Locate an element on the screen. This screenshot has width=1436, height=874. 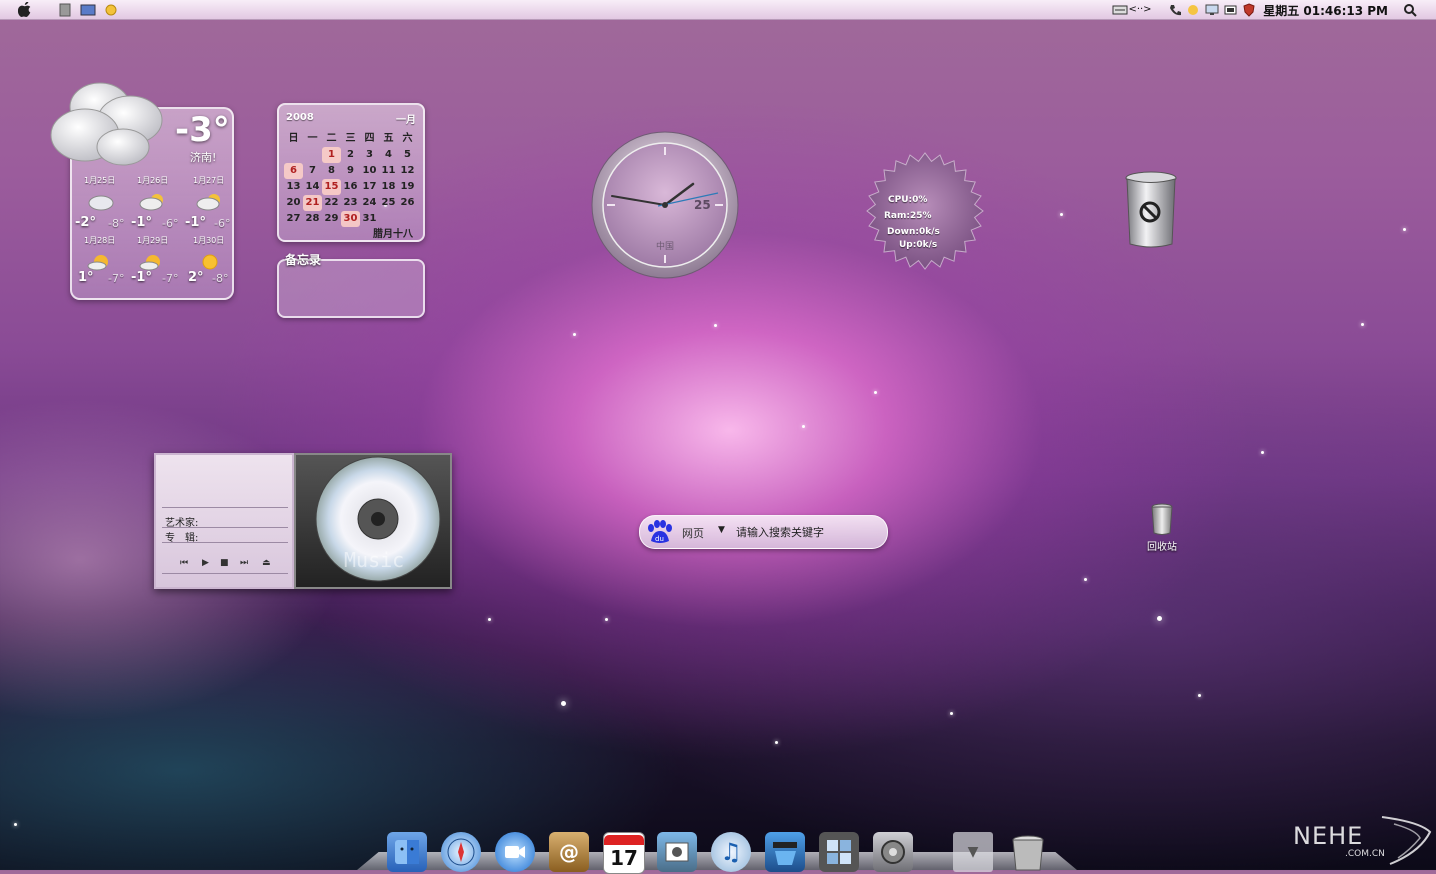
clock-date: 25 is located at coordinates (702, 205).